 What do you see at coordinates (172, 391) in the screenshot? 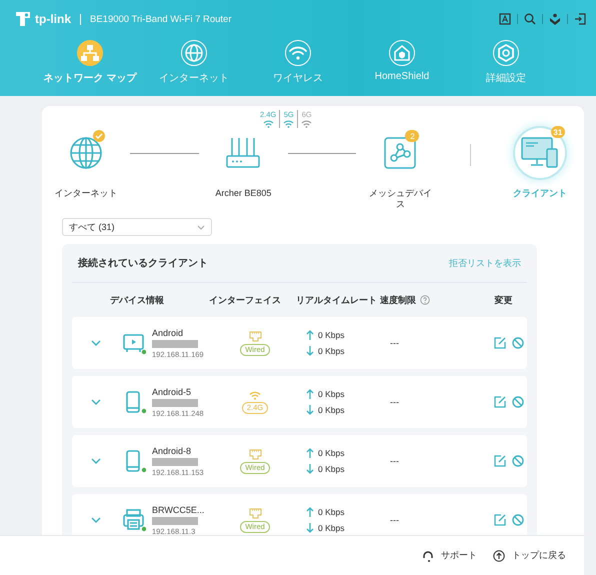
I see `device-name: Android-5` at bounding box center [172, 391].